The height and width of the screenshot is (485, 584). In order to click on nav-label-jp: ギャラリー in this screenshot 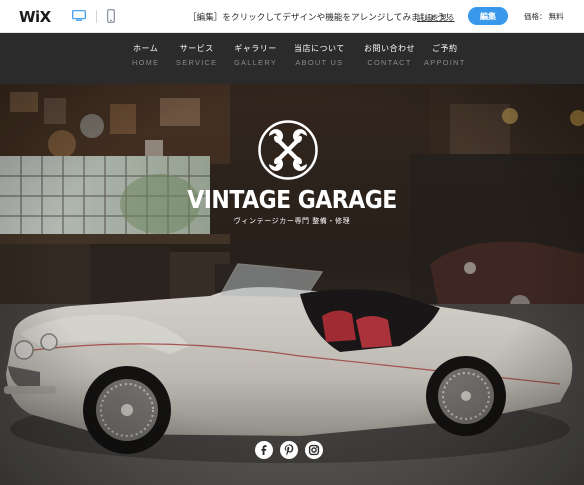, I will do `click(255, 48)`.